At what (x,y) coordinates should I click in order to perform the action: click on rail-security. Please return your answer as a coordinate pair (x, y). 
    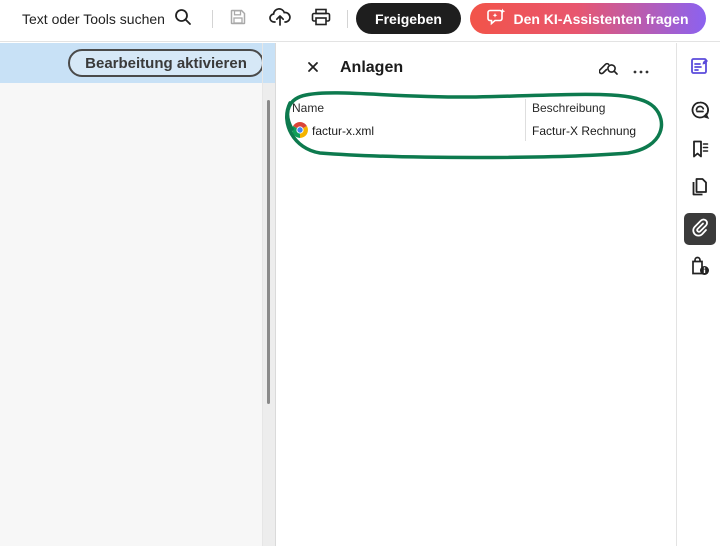
    Looking at the image, I should click on (700, 268).